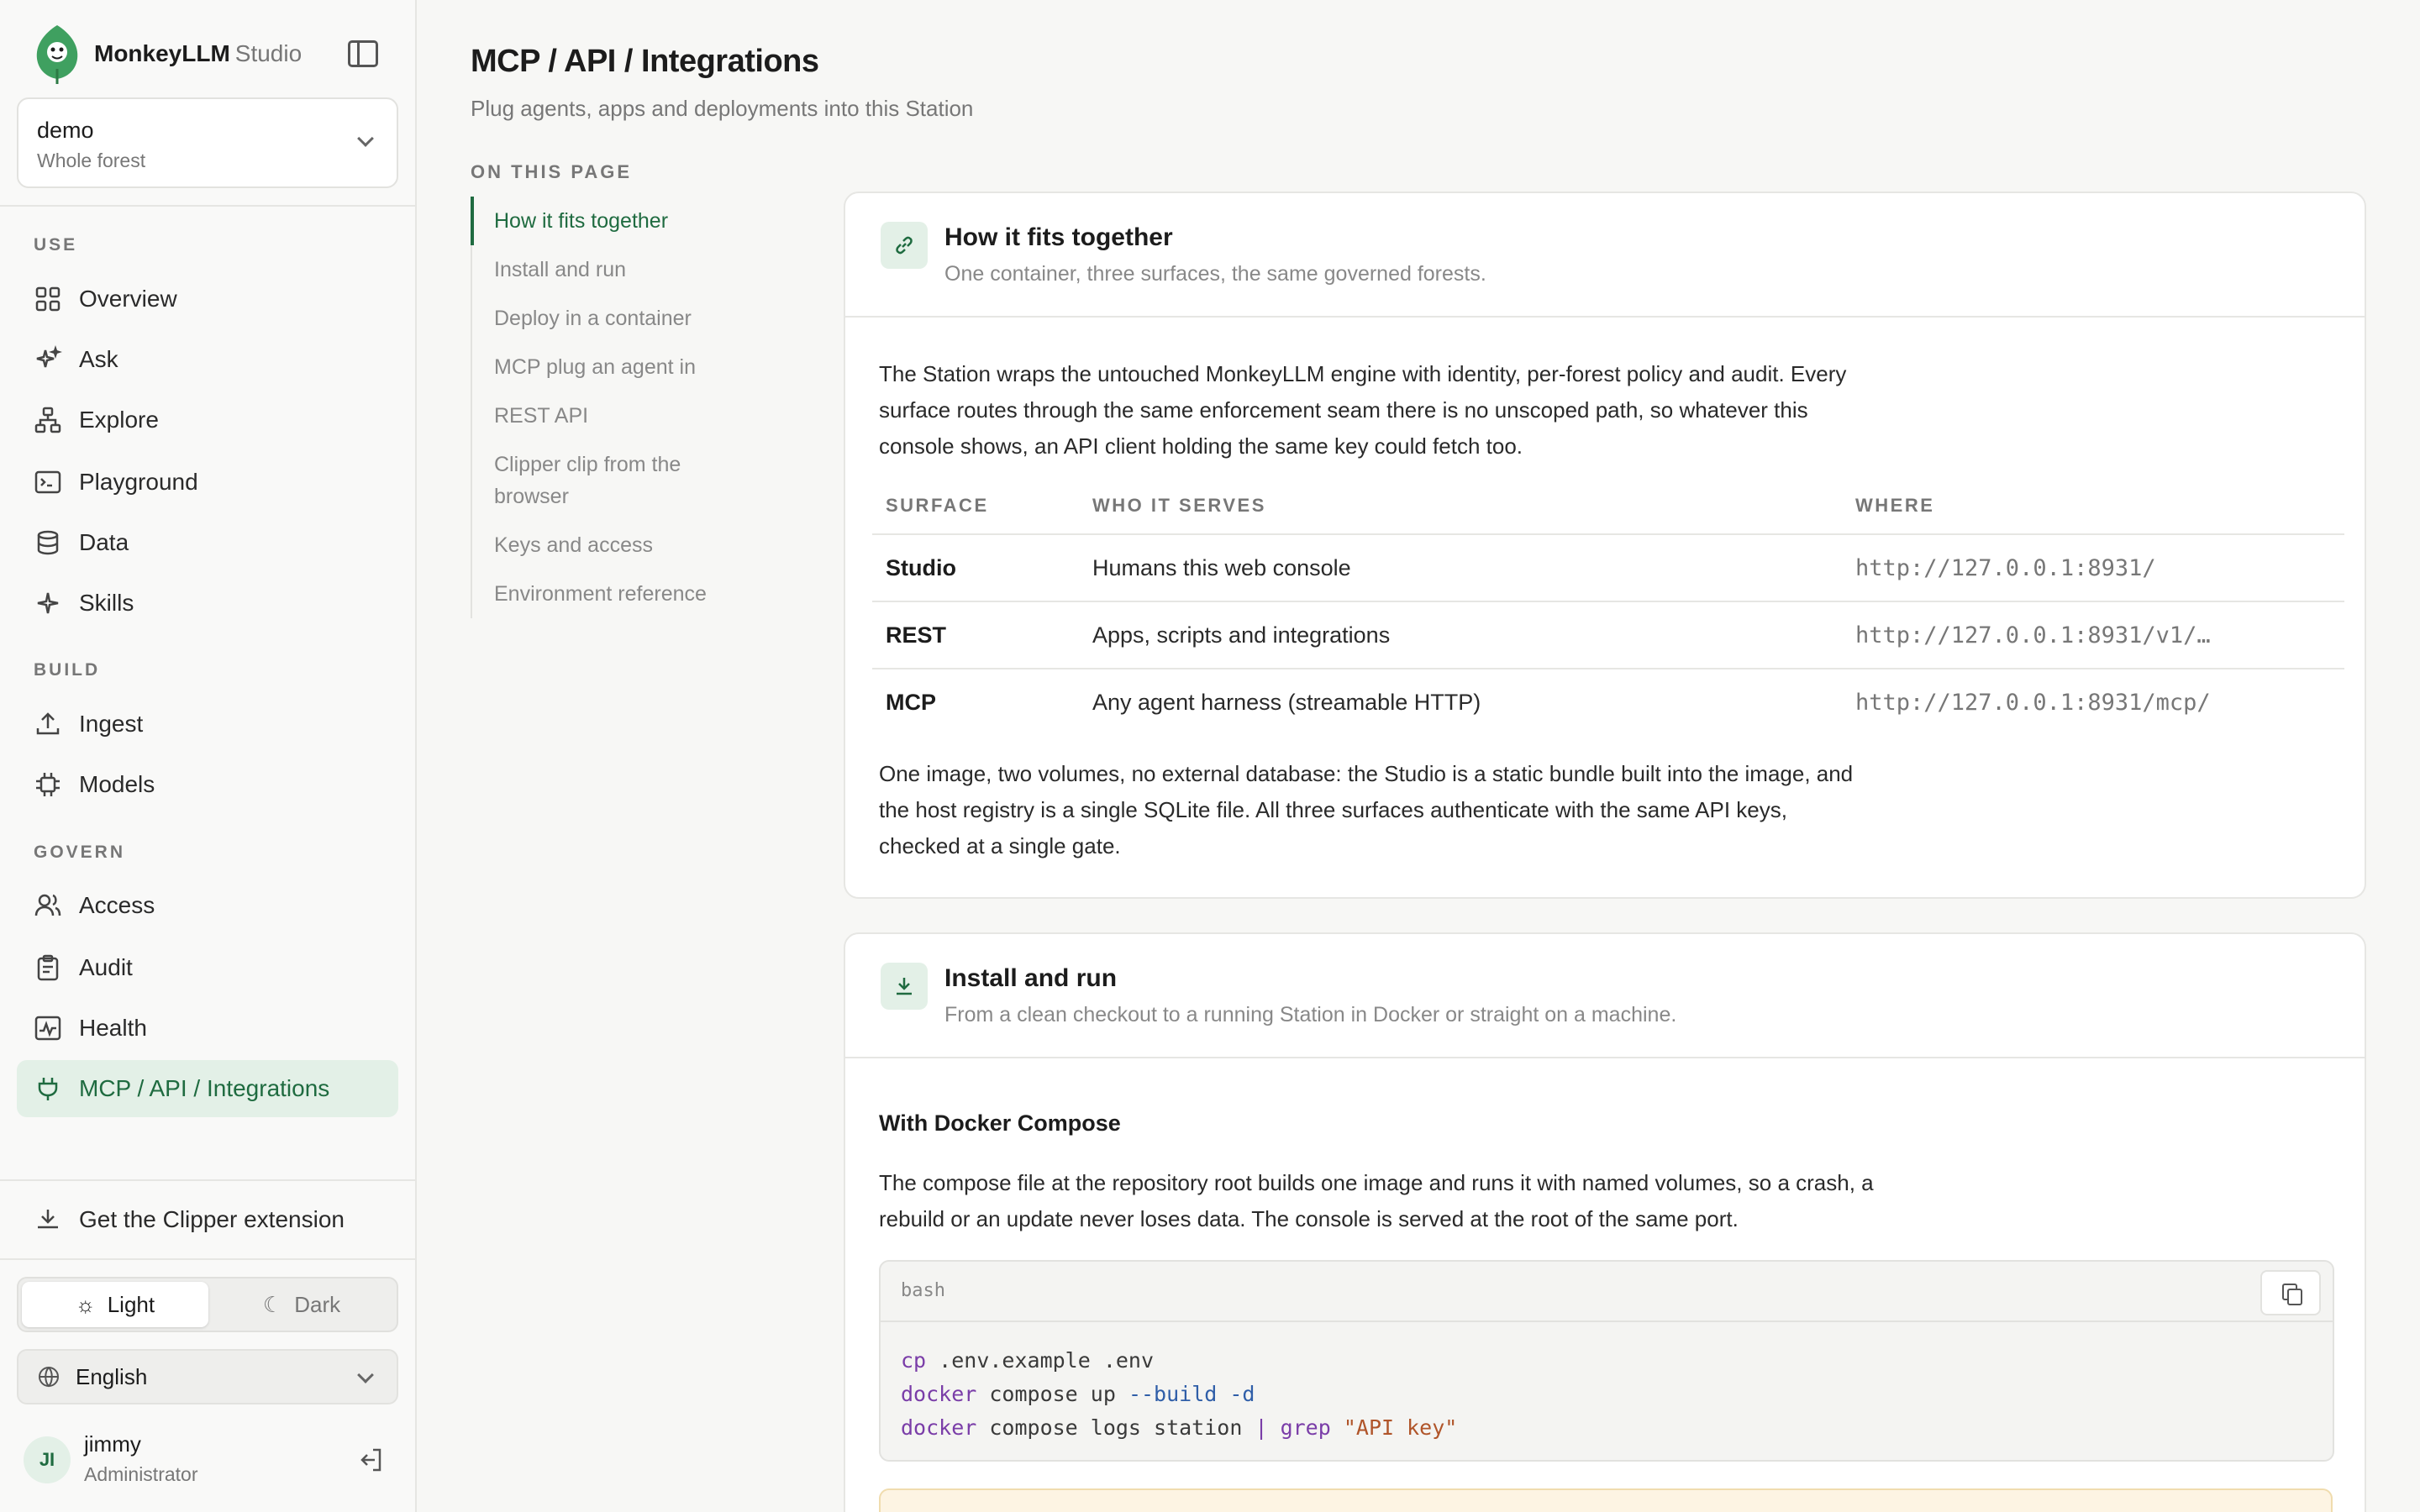  I want to click on surface-audience: Apps, scripts and integrations, so click(1460, 635).